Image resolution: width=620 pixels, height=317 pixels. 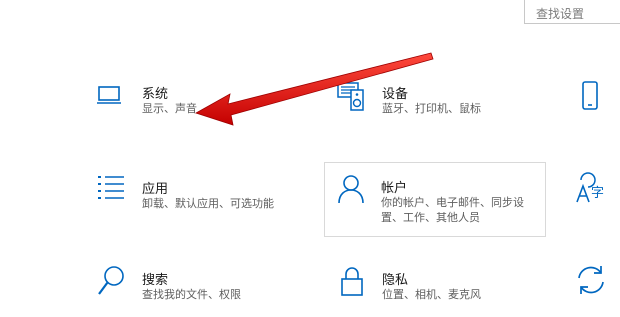 What do you see at coordinates (111, 280) in the screenshot?
I see `magnifier-icon` at bounding box center [111, 280].